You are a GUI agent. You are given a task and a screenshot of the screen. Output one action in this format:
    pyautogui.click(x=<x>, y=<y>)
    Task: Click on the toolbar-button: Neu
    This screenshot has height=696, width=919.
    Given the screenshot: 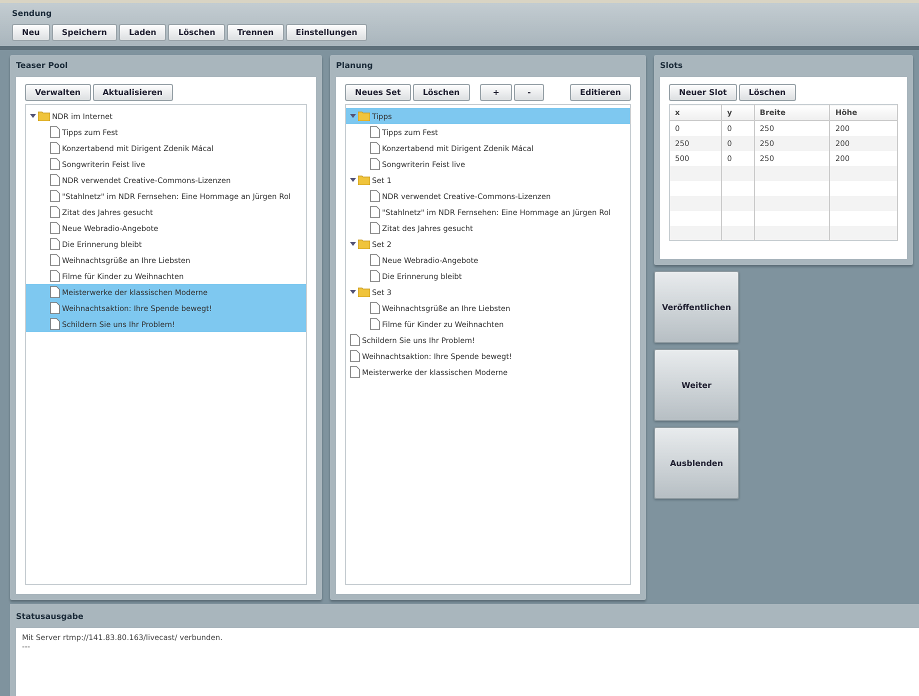 What is the action you would take?
    pyautogui.click(x=31, y=32)
    